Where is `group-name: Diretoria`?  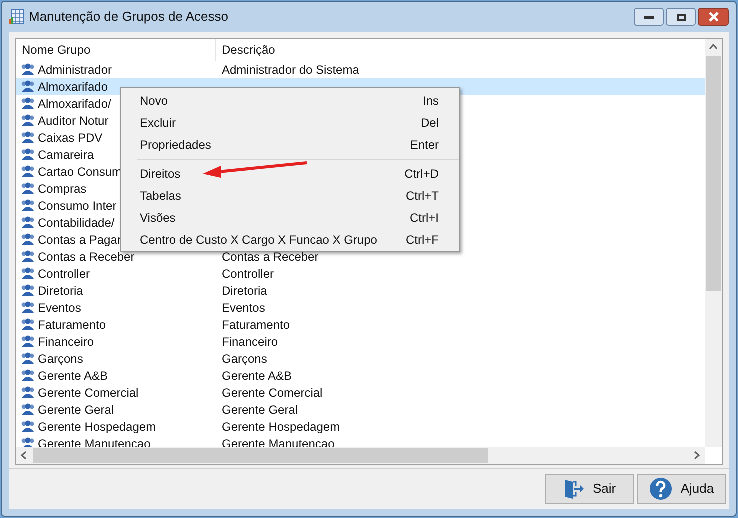
group-name: Diretoria is located at coordinates (61, 291).